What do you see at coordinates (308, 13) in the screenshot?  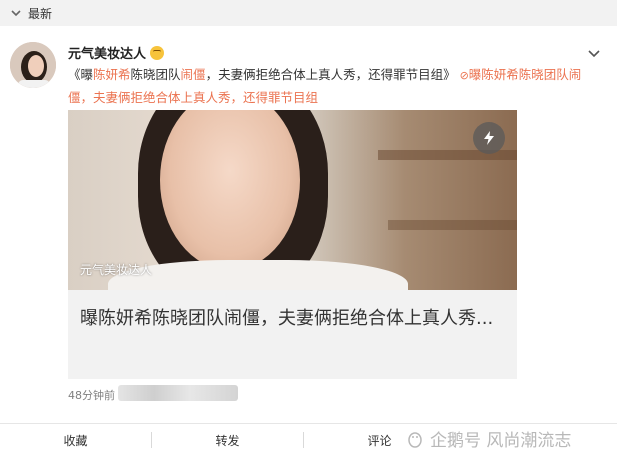 I see `feed-header: 最新` at bounding box center [308, 13].